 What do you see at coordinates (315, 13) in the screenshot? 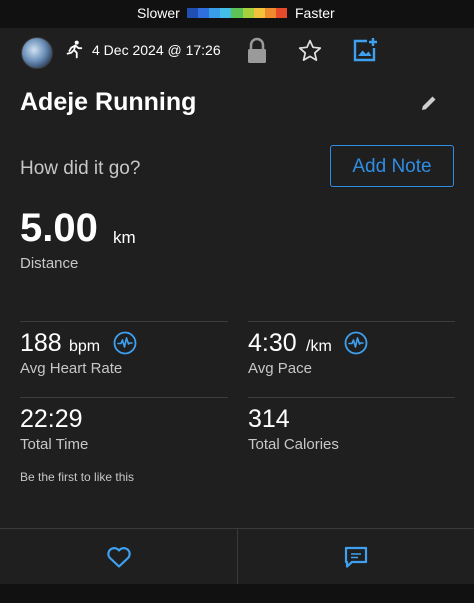
I see `legend-faster-label: Faster` at bounding box center [315, 13].